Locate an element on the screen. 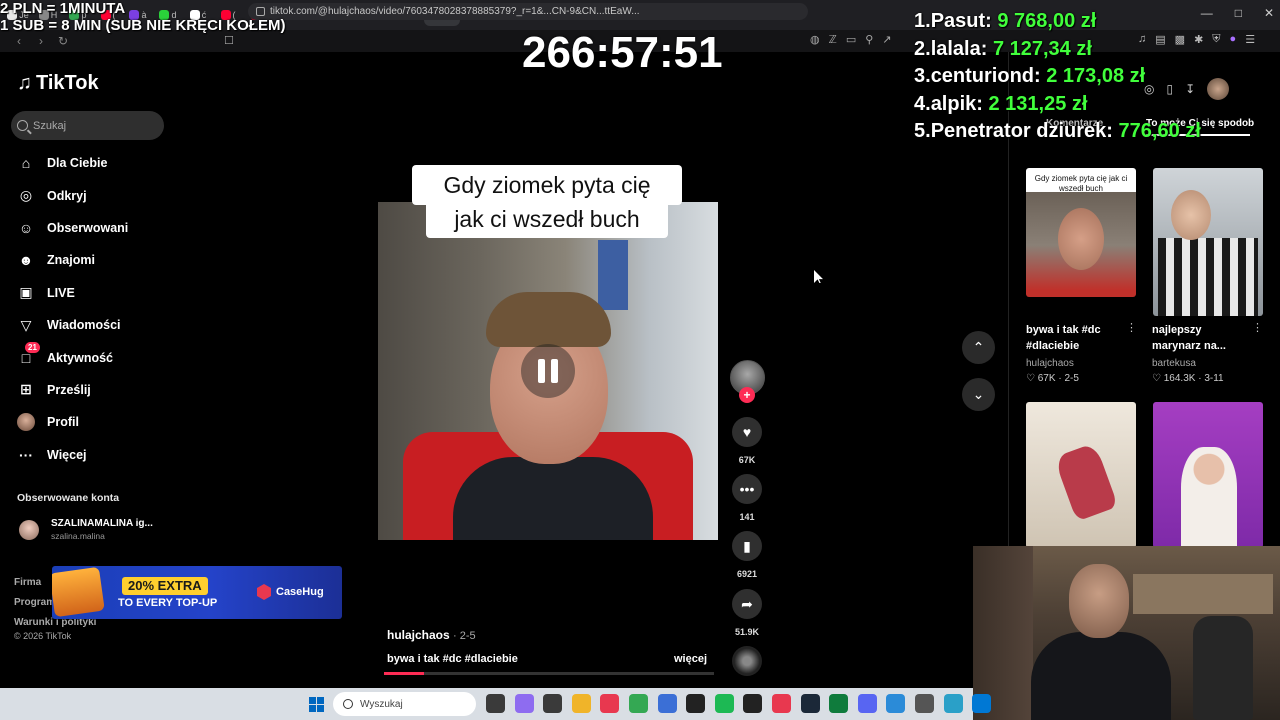 Image resolution: width=1280 pixels, height=720 pixels. suggested-video-author: bartekusa is located at coordinates (1174, 363).